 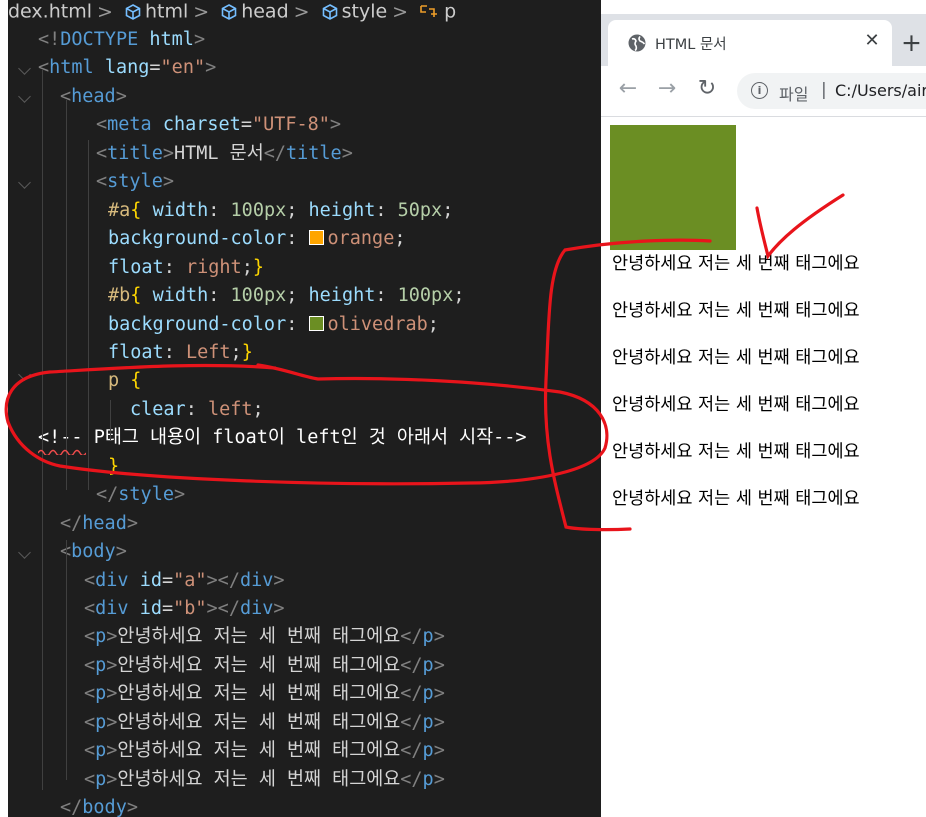 I want to click on address-url: C:/Users/air, so click(x=880, y=90).